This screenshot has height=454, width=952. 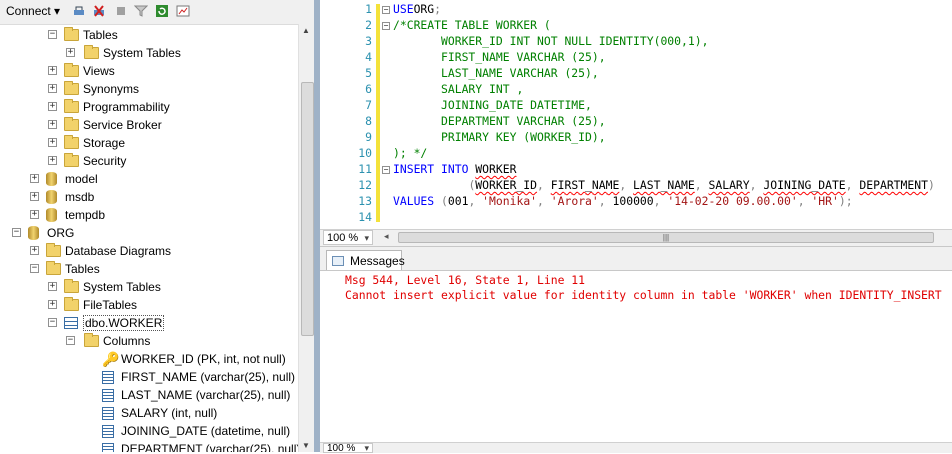 I want to click on code-token: DEPARTMENT VARCHAR (25),, so click(x=499, y=121).